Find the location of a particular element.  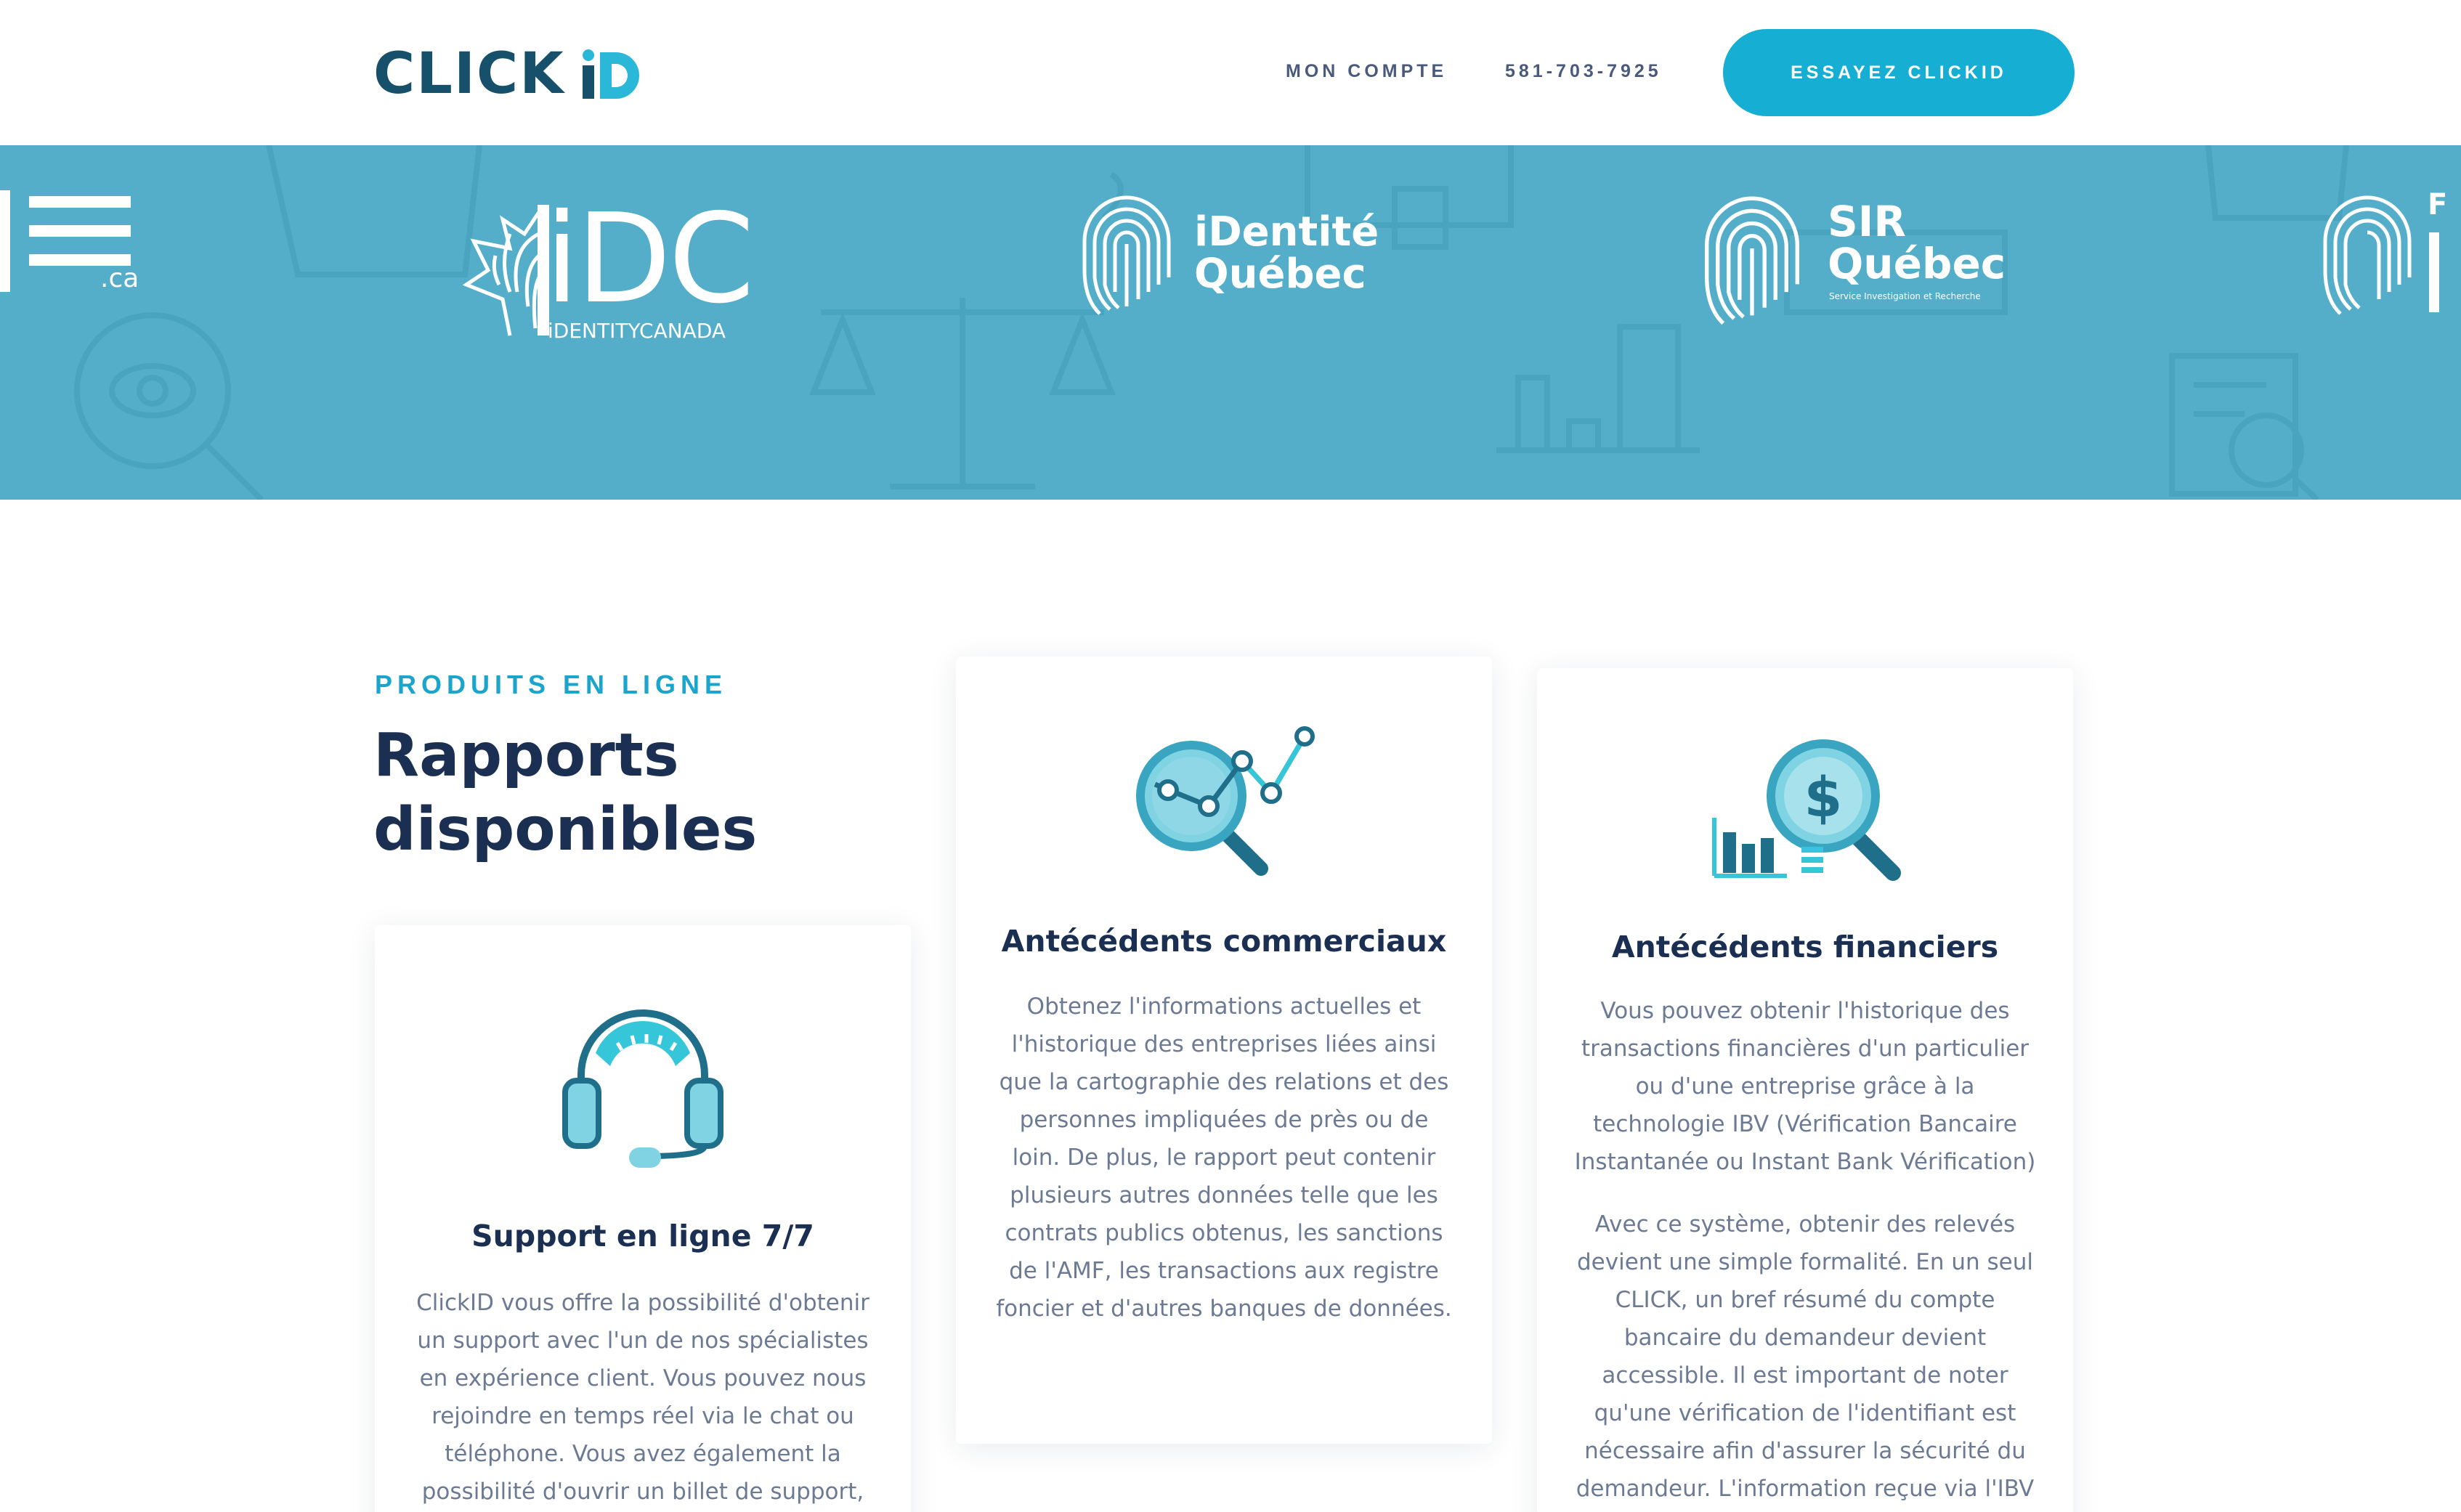

partner-sir-line2: Québec is located at coordinates (1917, 263).